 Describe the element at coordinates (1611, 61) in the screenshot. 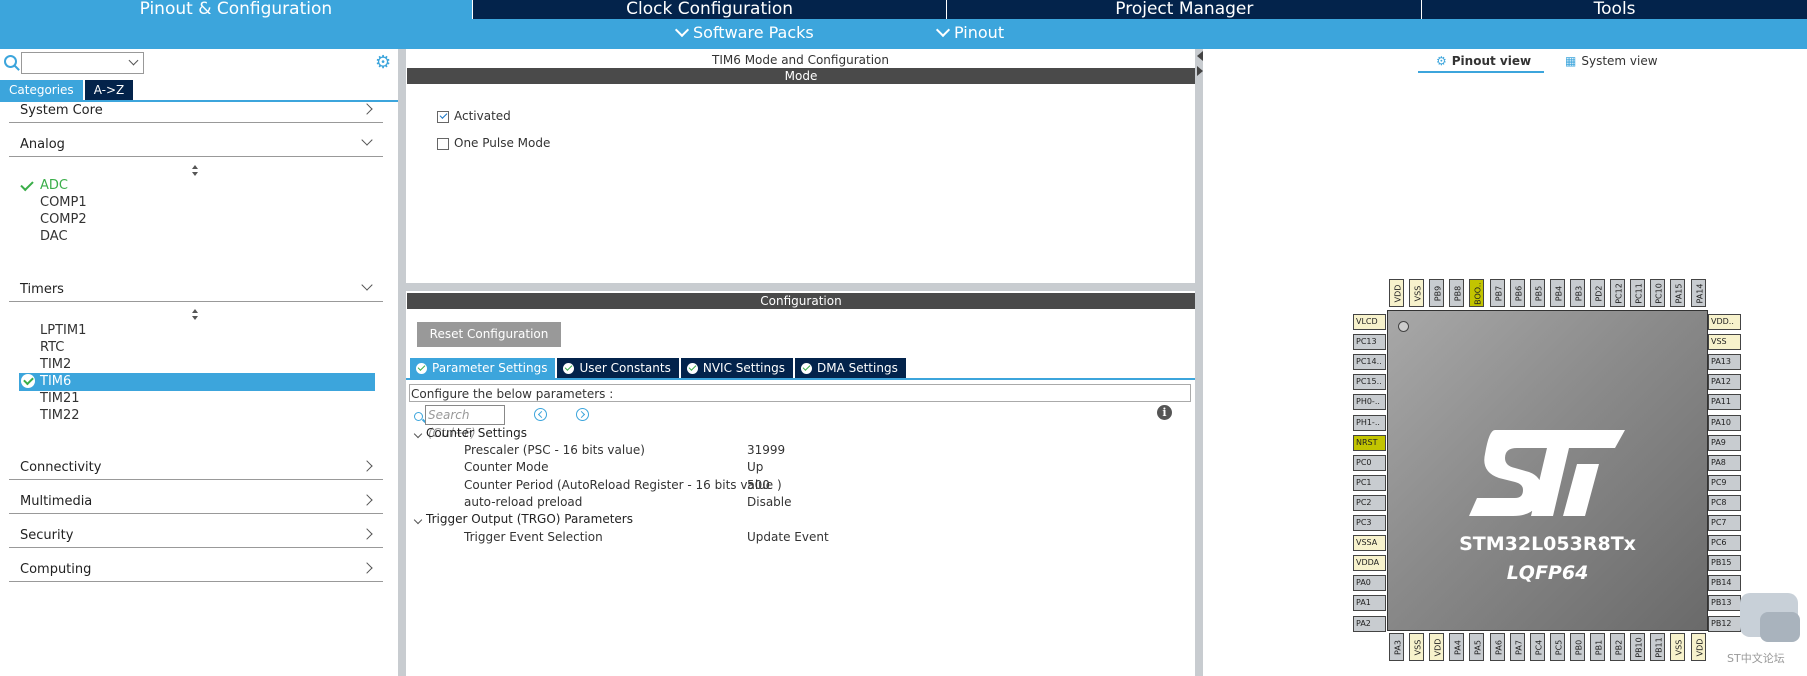

I see `tab-system-view: ▦ System view` at that location.